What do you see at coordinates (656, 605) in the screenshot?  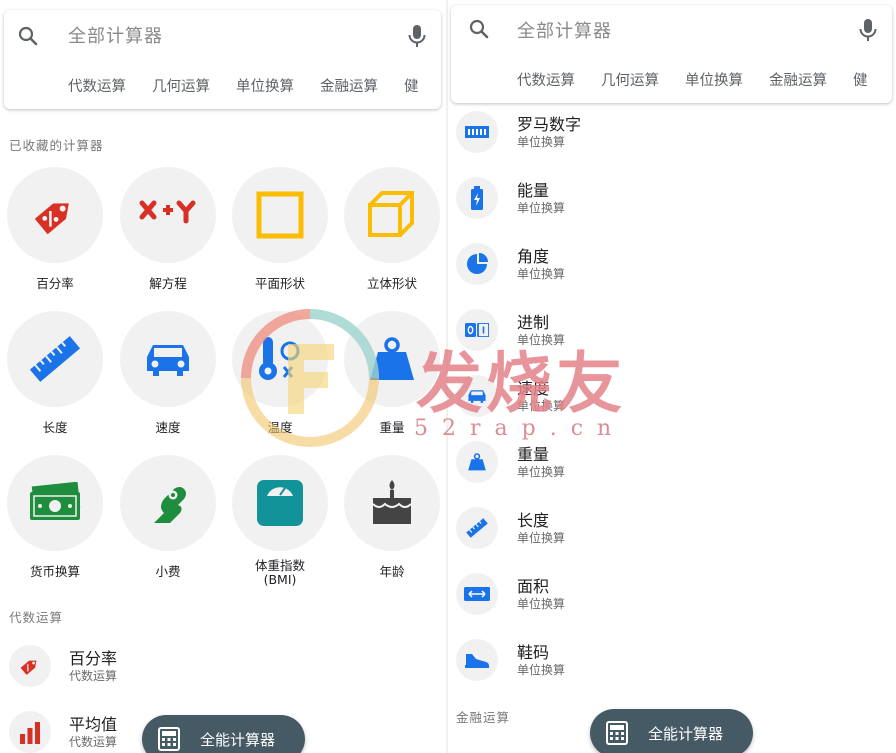 I see `list-item: 面积 单位换算` at bounding box center [656, 605].